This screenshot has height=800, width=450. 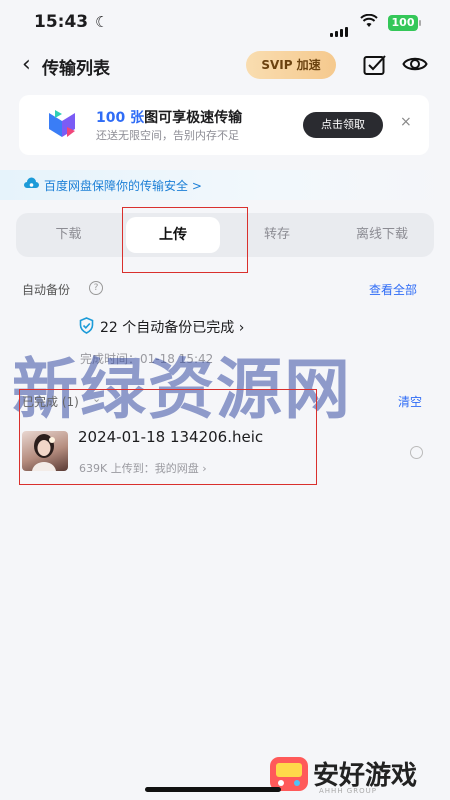 What do you see at coordinates (68, 235) in the screenshot?
I see `tab-download: 下载` at bounding box center [68, 235].